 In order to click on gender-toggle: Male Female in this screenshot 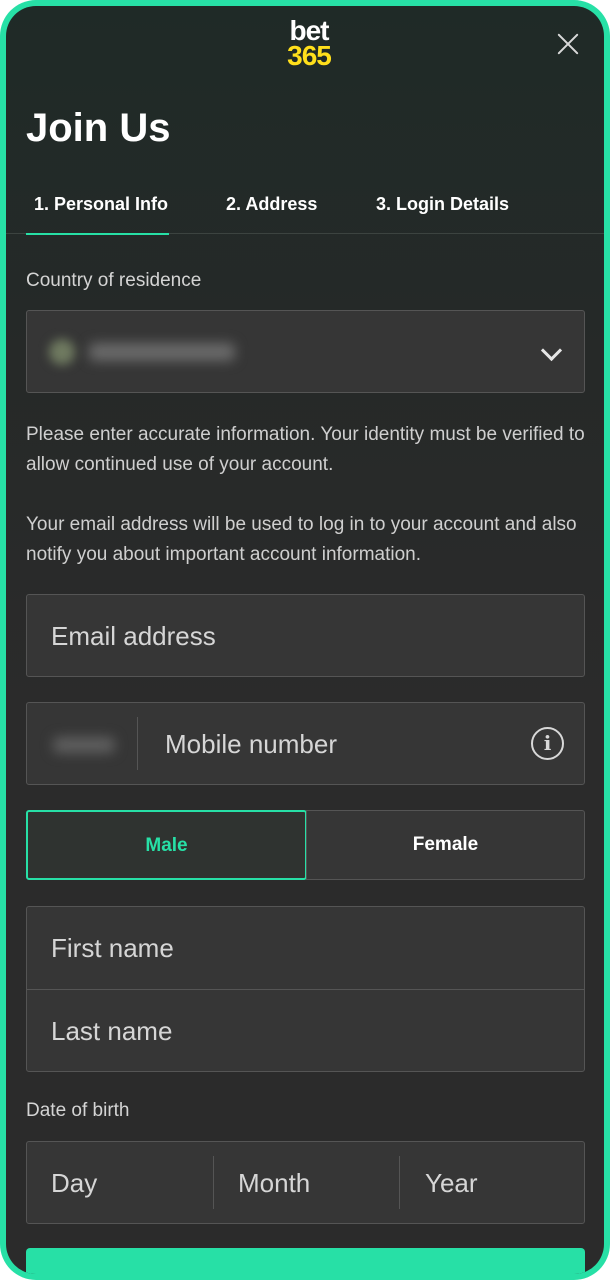, I will do `click(305, 845)`.